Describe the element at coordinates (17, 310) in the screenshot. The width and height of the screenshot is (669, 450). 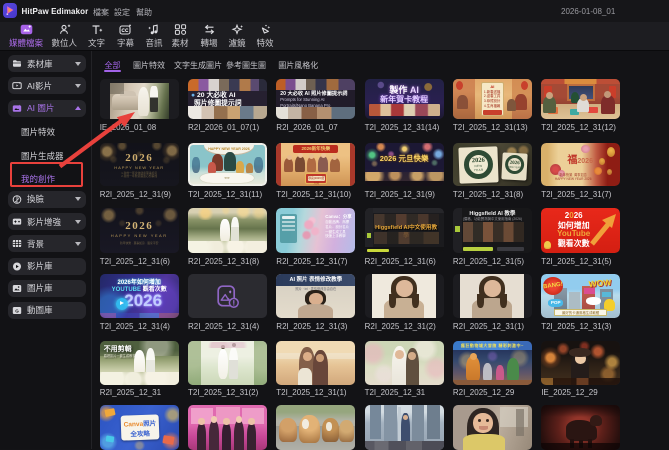
I see `svg-text: G` at that location.